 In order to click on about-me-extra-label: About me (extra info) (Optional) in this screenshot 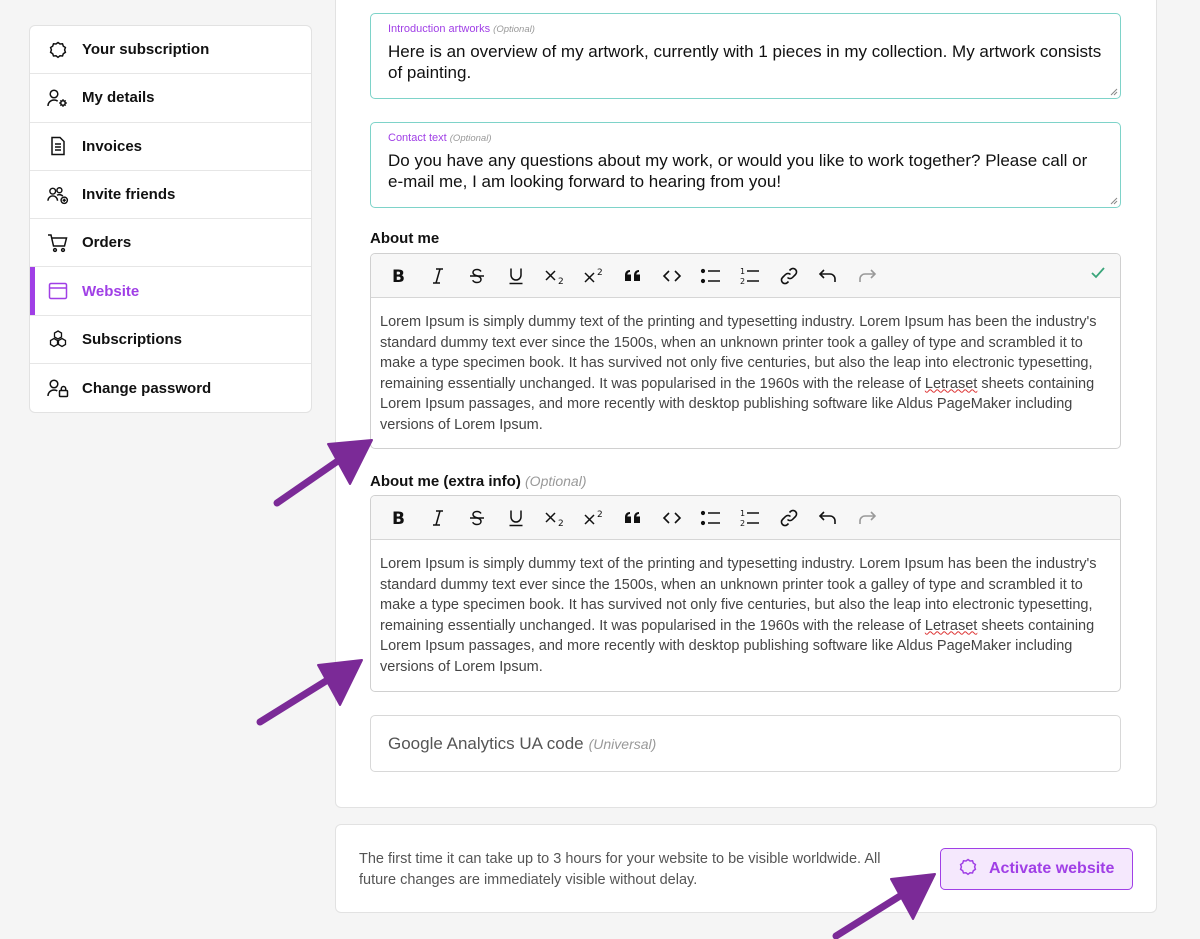, I will do `click(478, 481)`.